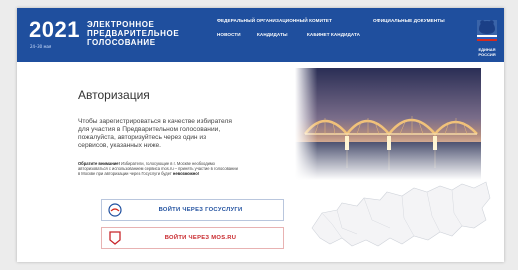 Image resolution: width=518 pixels, height=270 pixels. Describe the element at coordinates (487, 30) in the screenshot. I see `party-bear-logo-icon` at that location.